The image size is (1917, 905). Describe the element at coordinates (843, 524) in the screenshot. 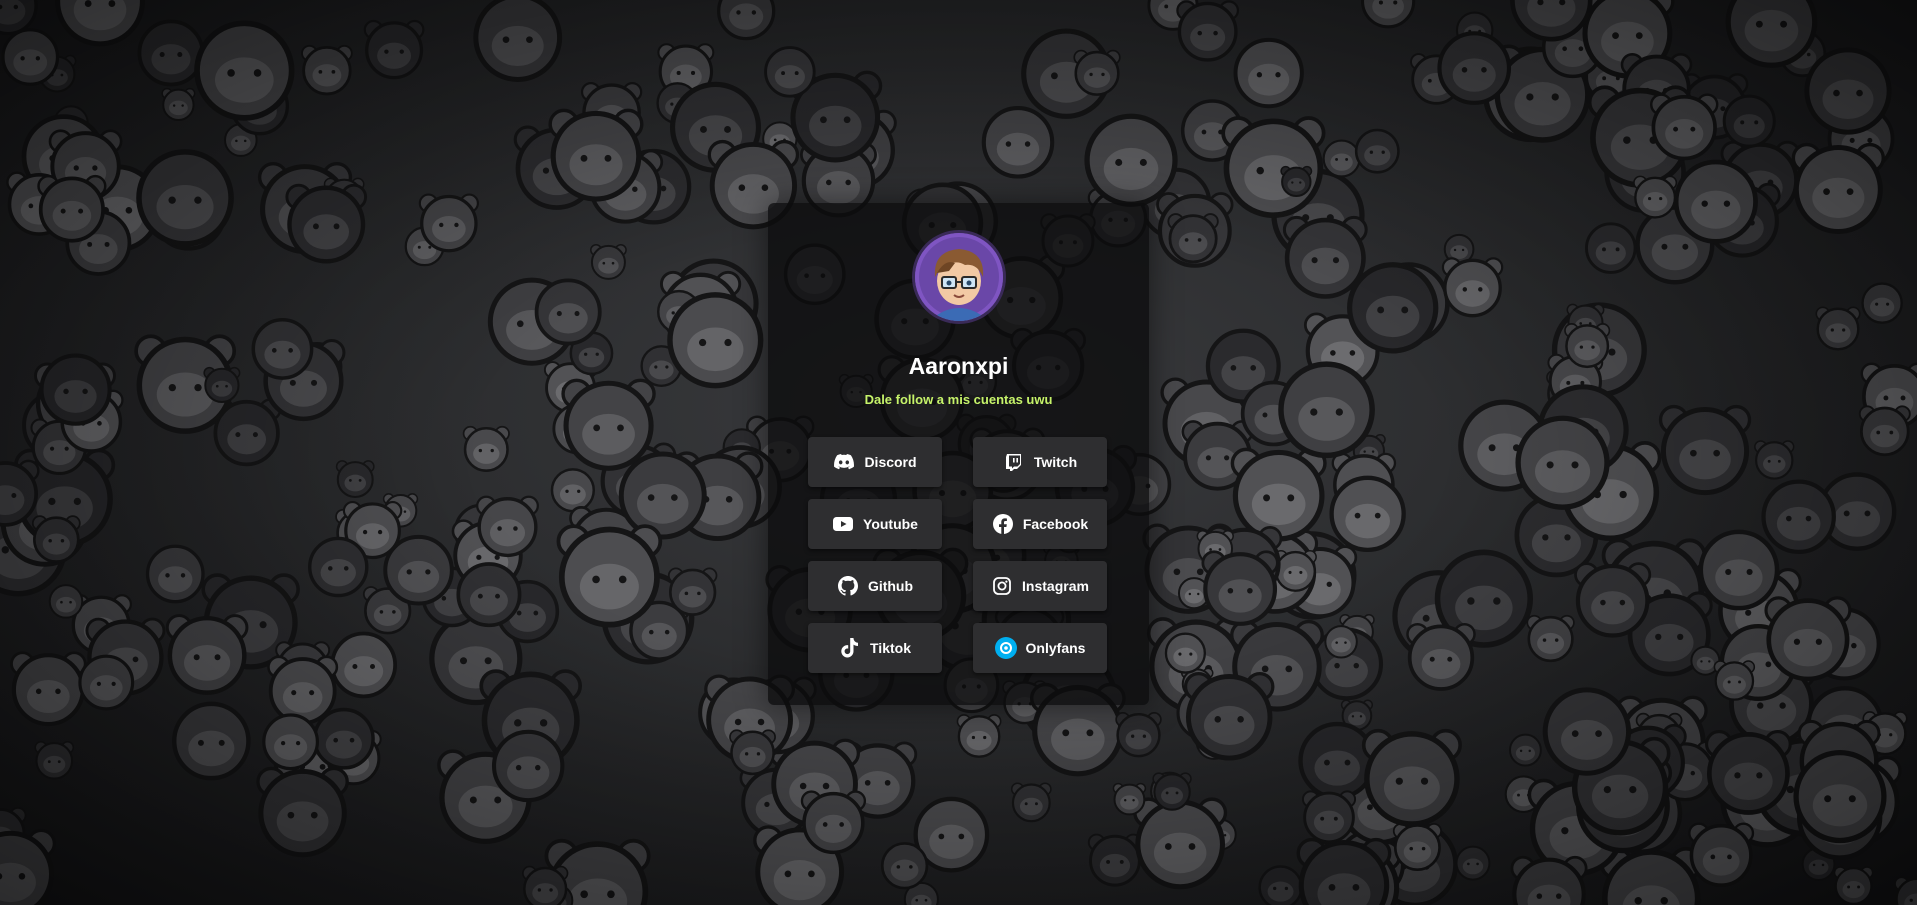

I see `youtube-icon` at that location.